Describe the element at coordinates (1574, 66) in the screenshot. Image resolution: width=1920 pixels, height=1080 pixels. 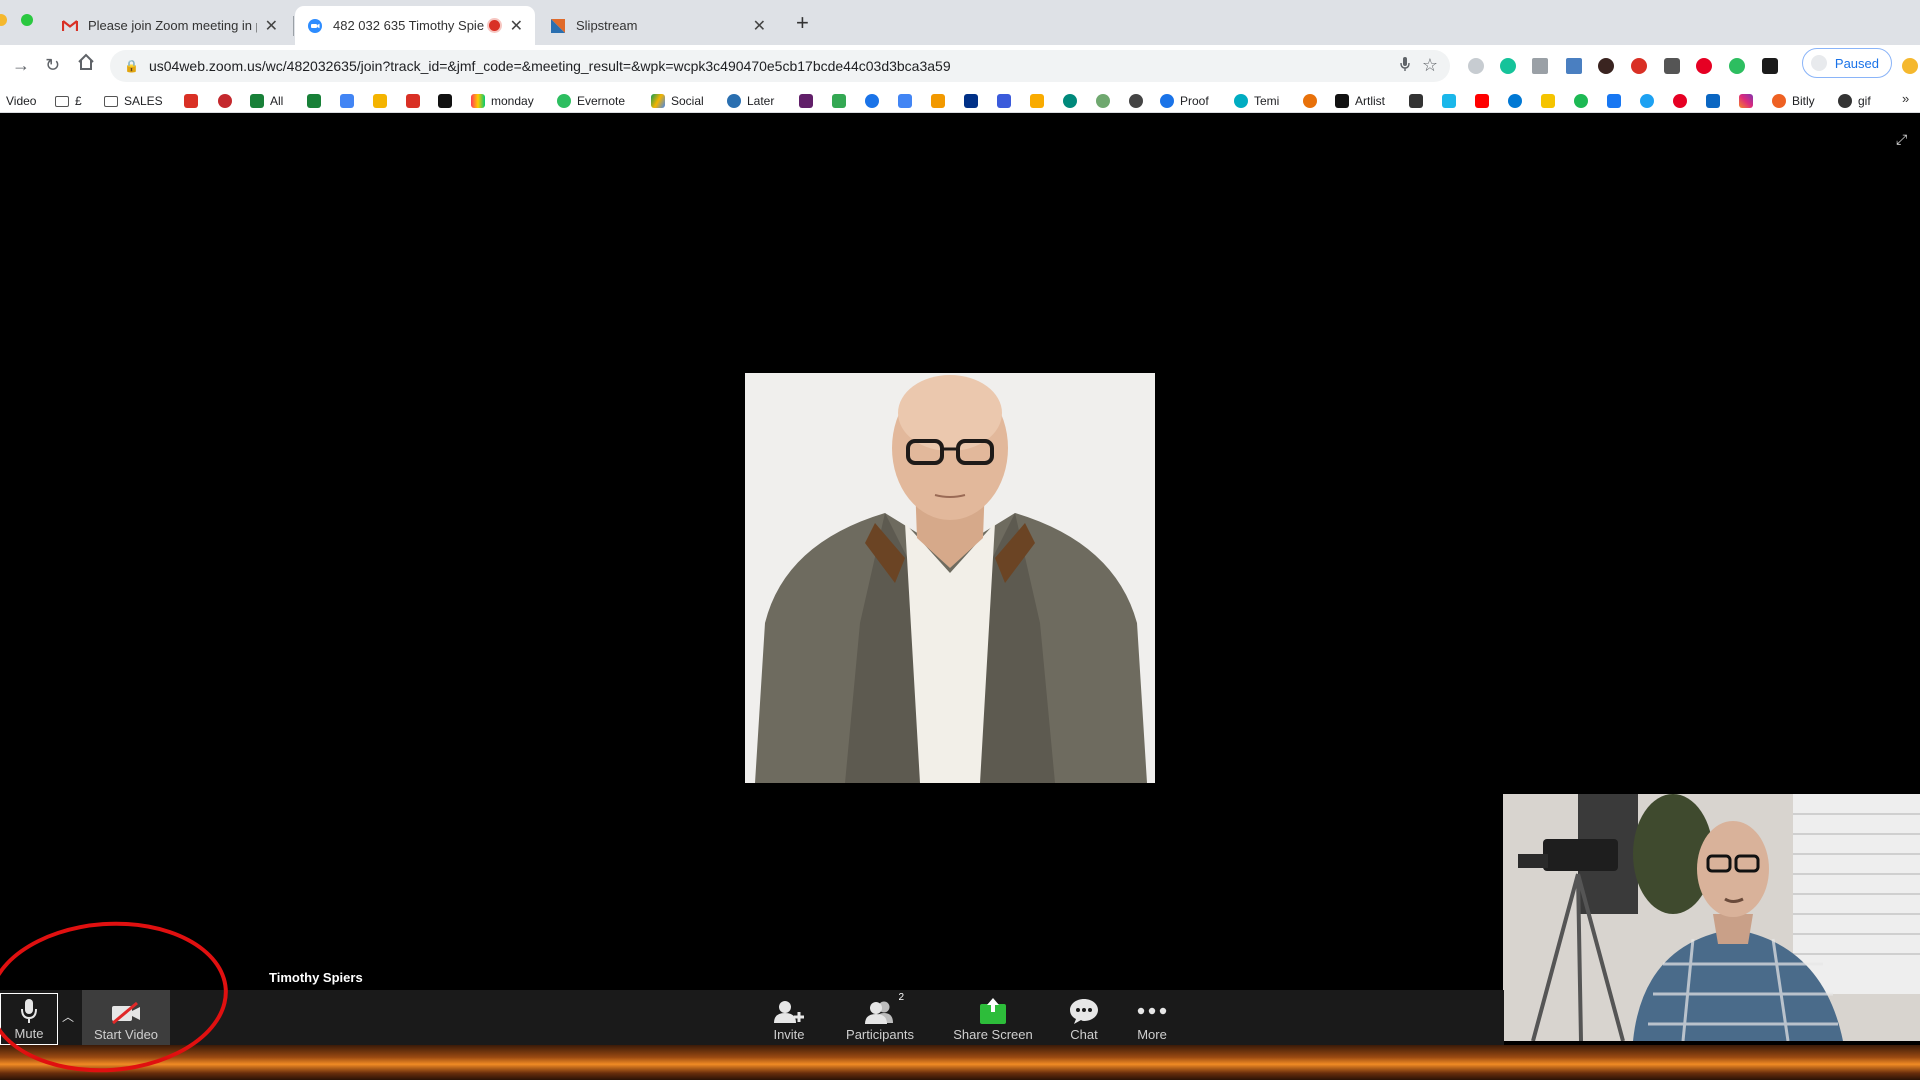
I see `tab-manager-icon` at that location.